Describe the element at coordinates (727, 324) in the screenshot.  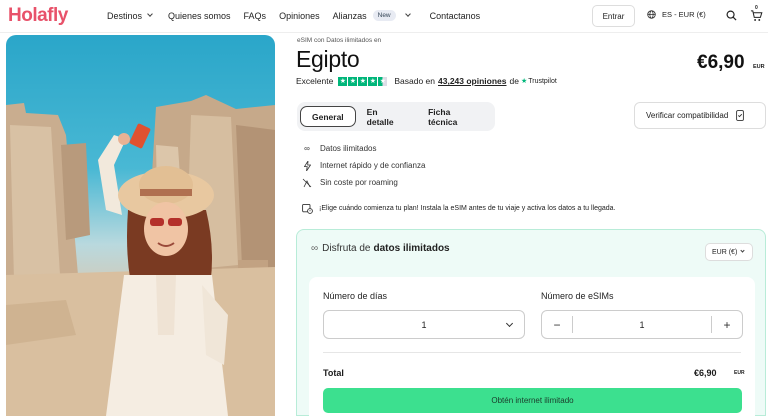
I see `increment-button: +` at that location.